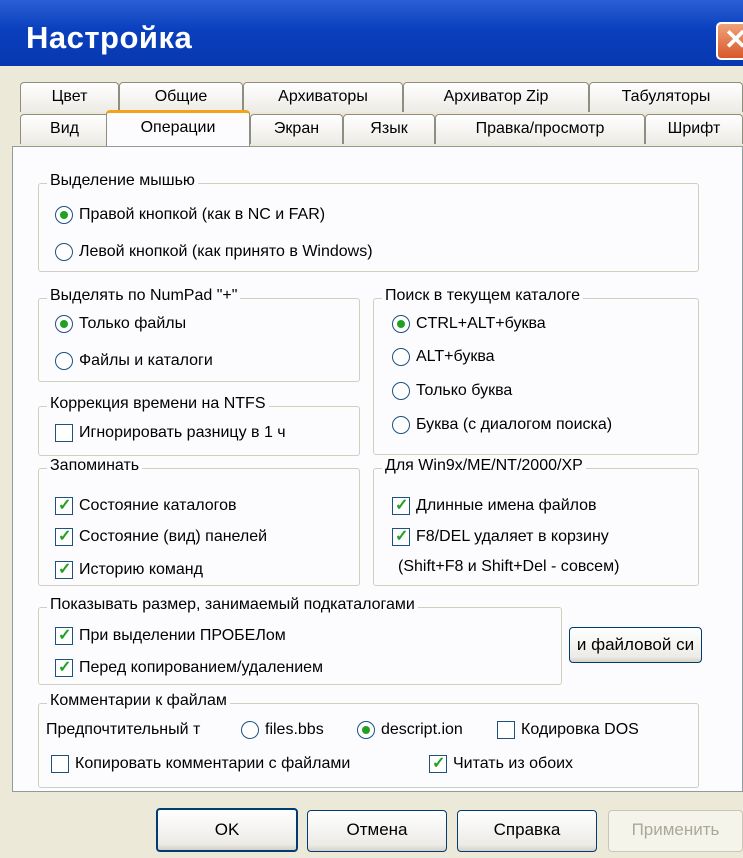 This screenshot has width=743, height=858. What do you see at coordinates (371, 33) in the screenshot?
I see `title-bar: Настройка ✕` at bounding box center [371, 33].